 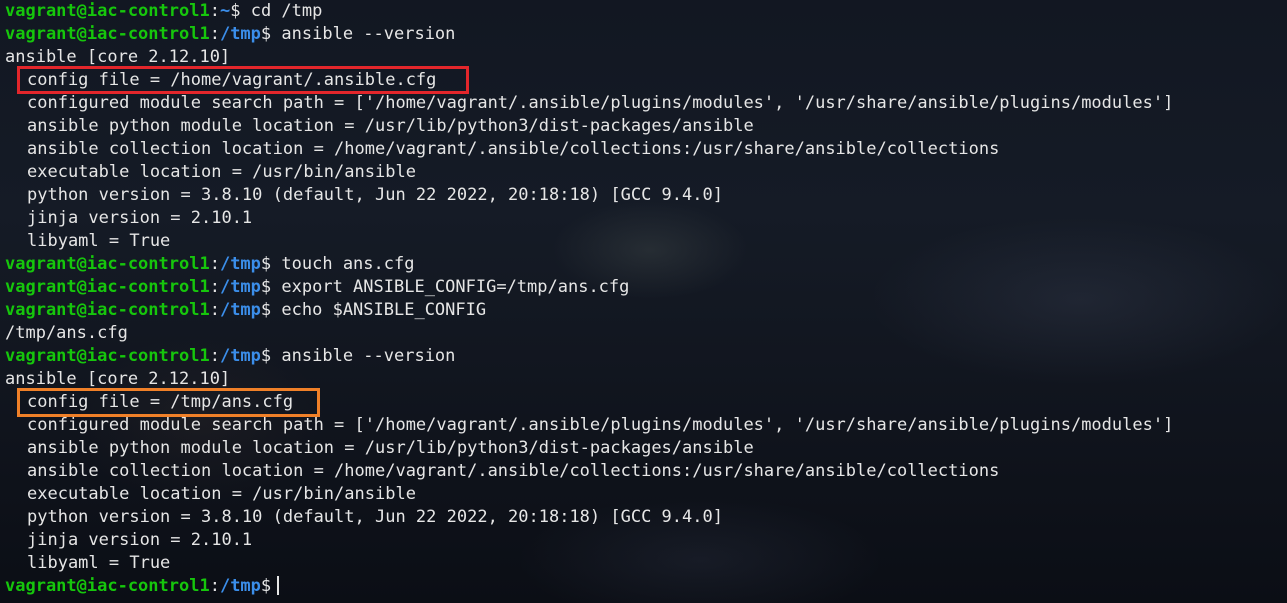 I want to click on command-text: cd /tmp, so click(x=286, y=11).